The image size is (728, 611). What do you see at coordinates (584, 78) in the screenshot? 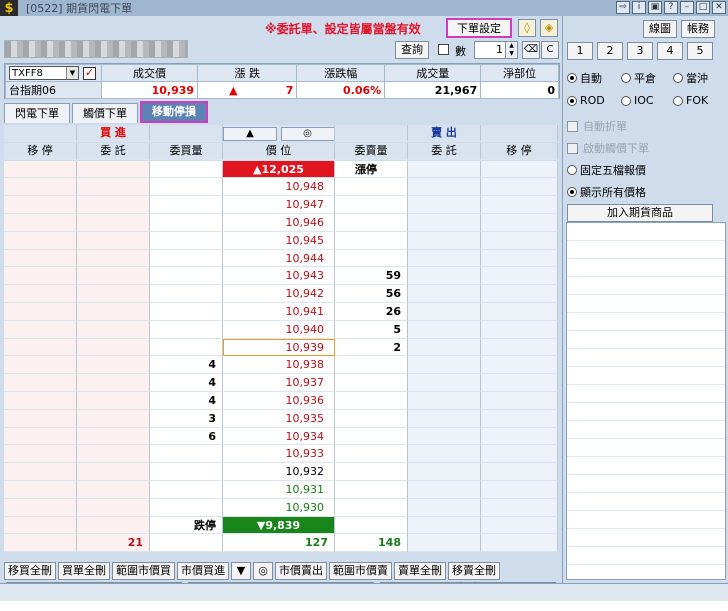
I see `radio-auto: 自動` at bounding box center [584, 78].